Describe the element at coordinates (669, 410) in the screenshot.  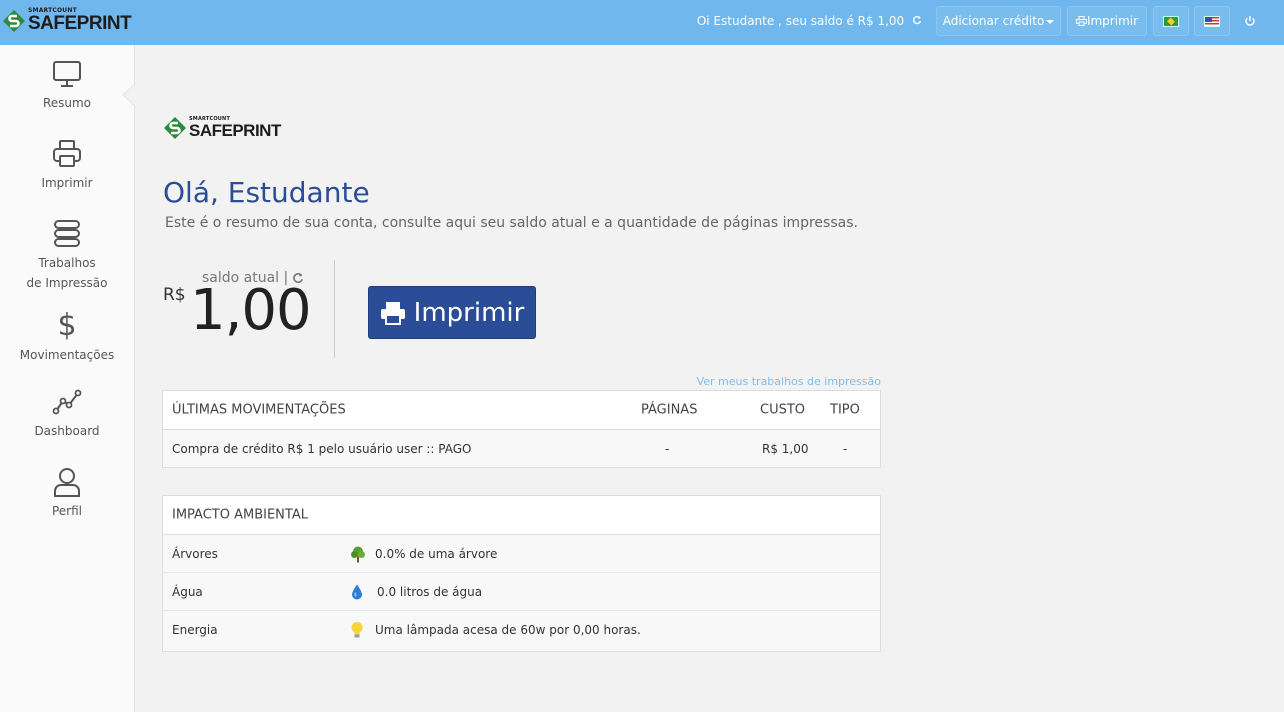
I see `column-header-pages: PÁGINAS` at that location.